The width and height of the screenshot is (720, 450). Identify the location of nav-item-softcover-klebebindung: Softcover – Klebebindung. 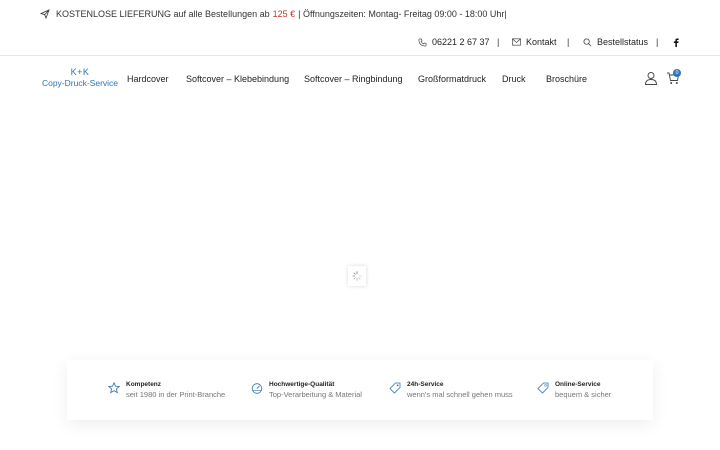
(237, 79).